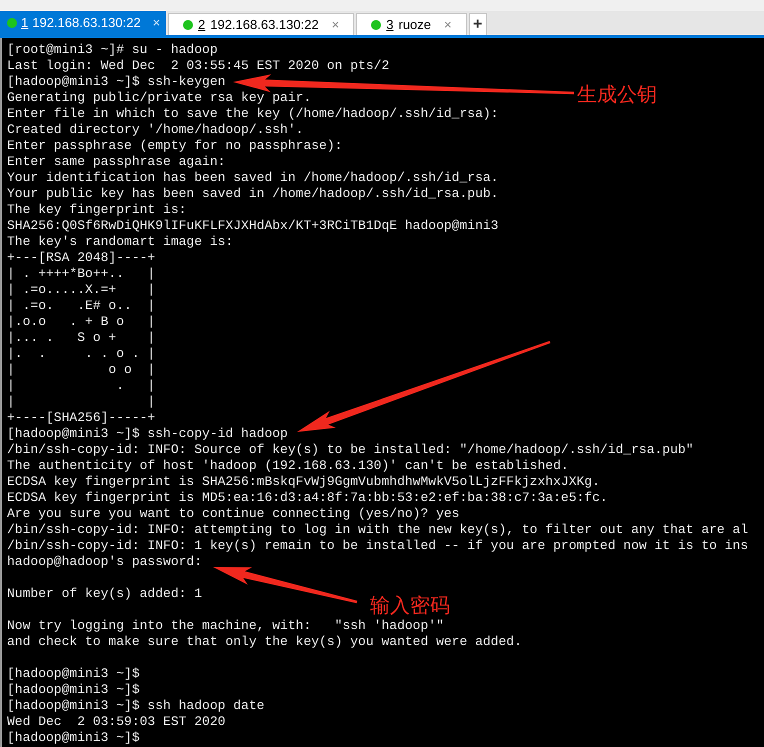 The image size is (764, 747). I want to click on terminal-line: [hadoop@mini3 ~]$ ssh hadoop date, so click(135, 706).